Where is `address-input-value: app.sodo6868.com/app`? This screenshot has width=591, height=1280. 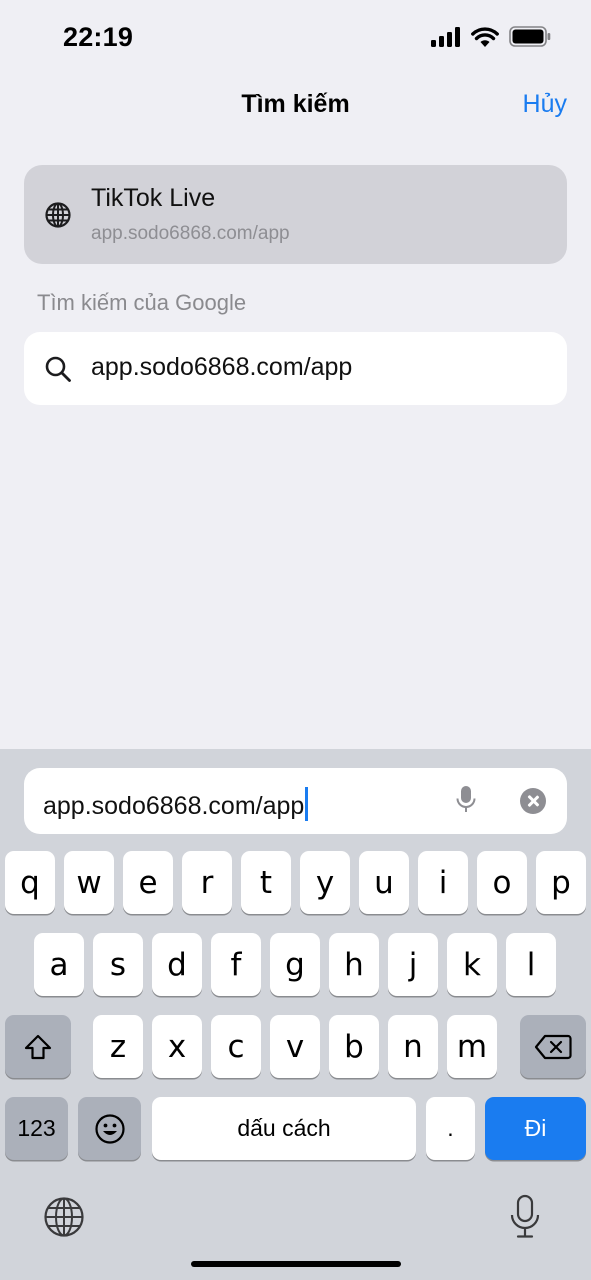
address-input-value: app.sodo6868.com/app is located at coordinates (174, 806).